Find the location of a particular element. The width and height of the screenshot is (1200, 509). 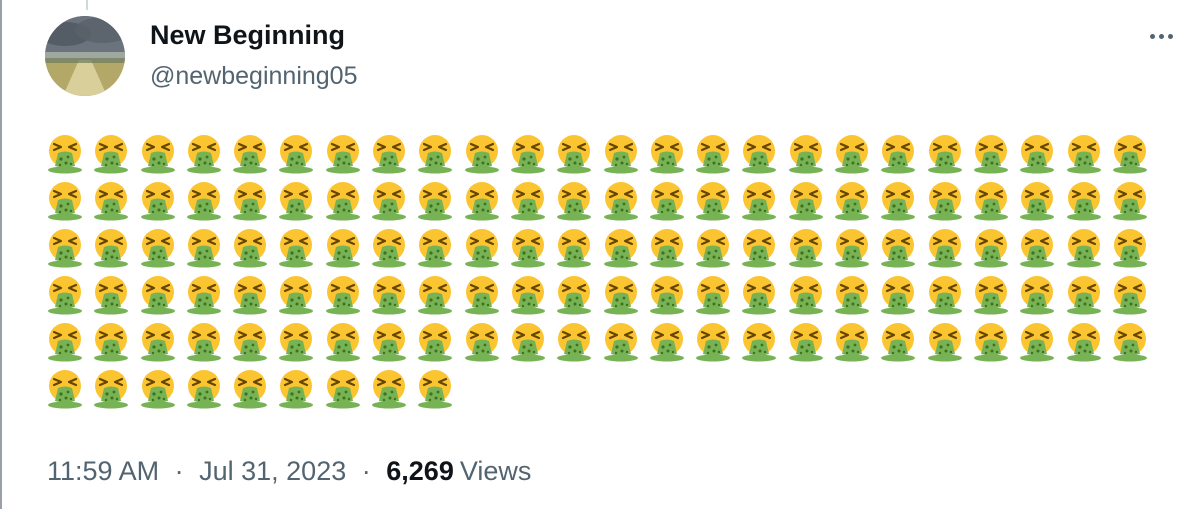

user-handle: @newbeginning05 is located at coordinates (253, 76).